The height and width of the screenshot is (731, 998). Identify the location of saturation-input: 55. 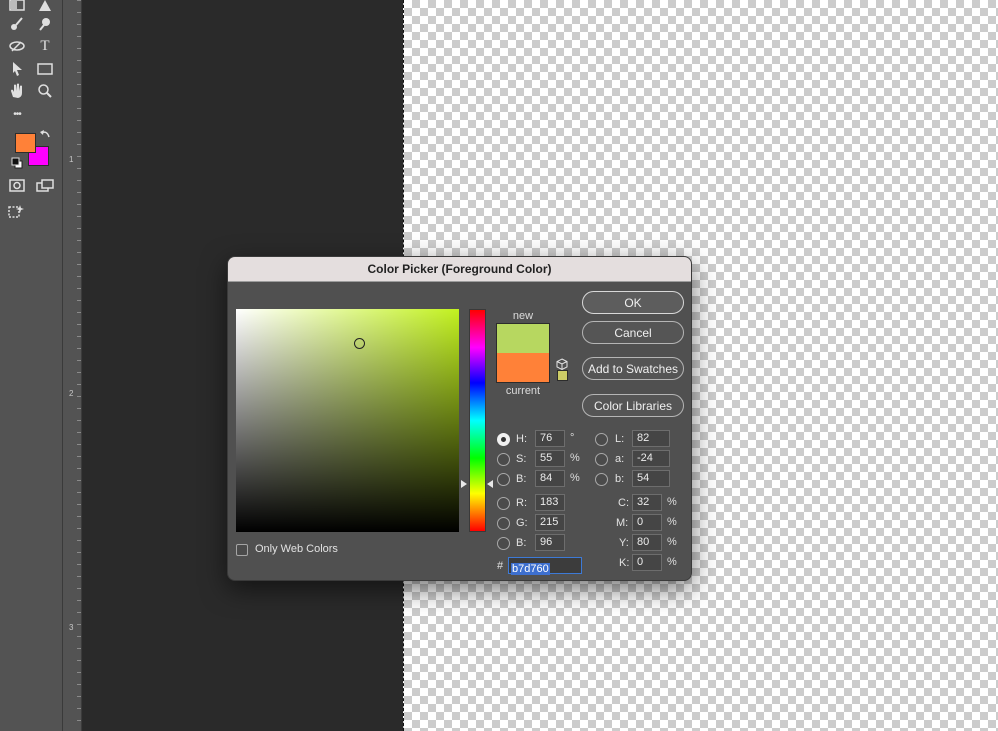
(550, 458).